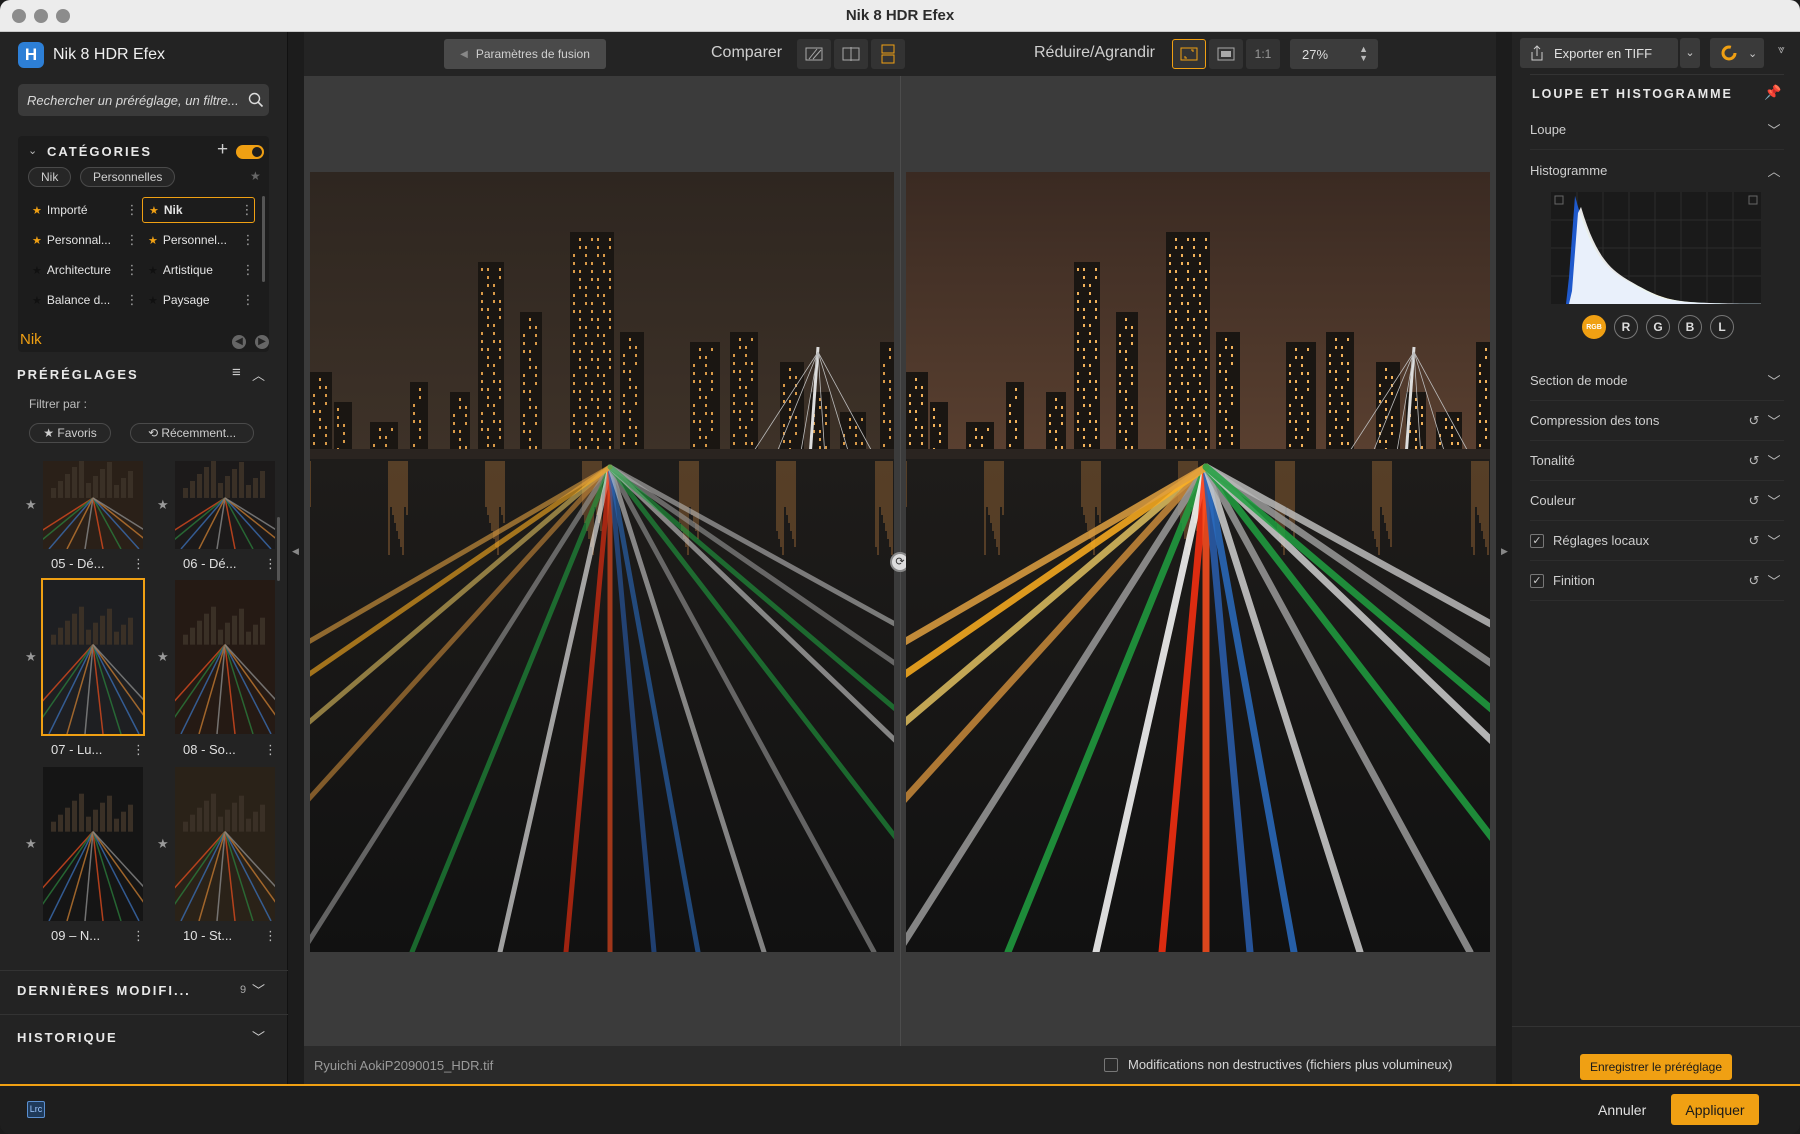 The image size is (1800, 1134). What do you see at coordinates (263, 239) in the screenshot?
I see `categories-scrollbar` at bounding box center [263, 239].